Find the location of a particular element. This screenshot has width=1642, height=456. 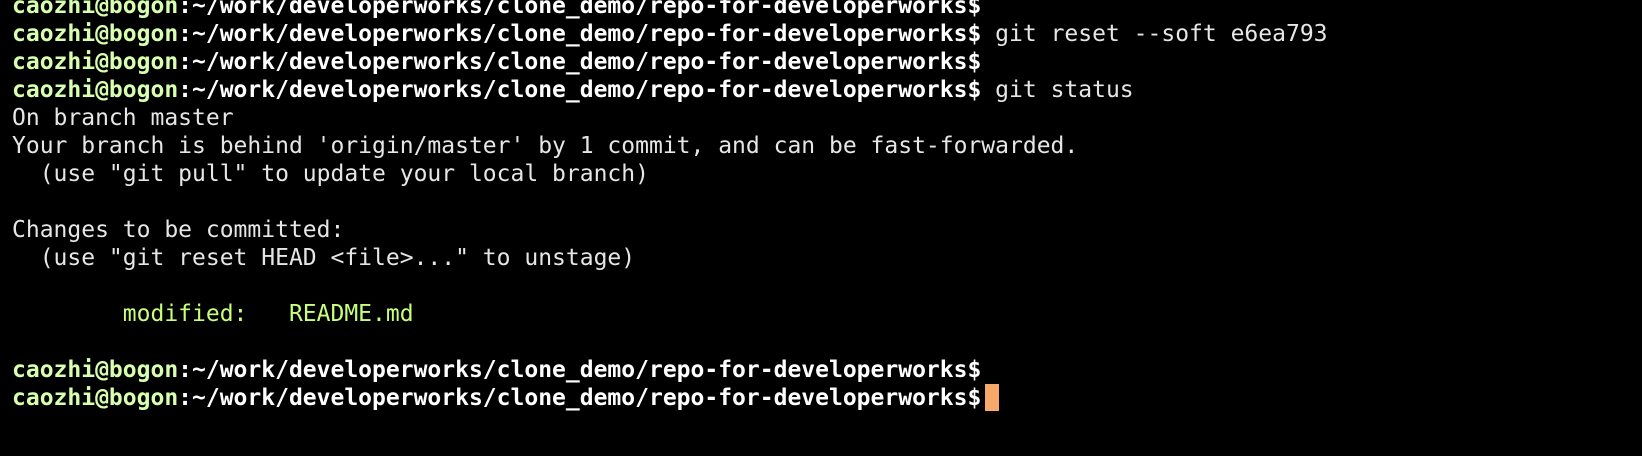

command-text: git status is located at coordinates (1057, 90).